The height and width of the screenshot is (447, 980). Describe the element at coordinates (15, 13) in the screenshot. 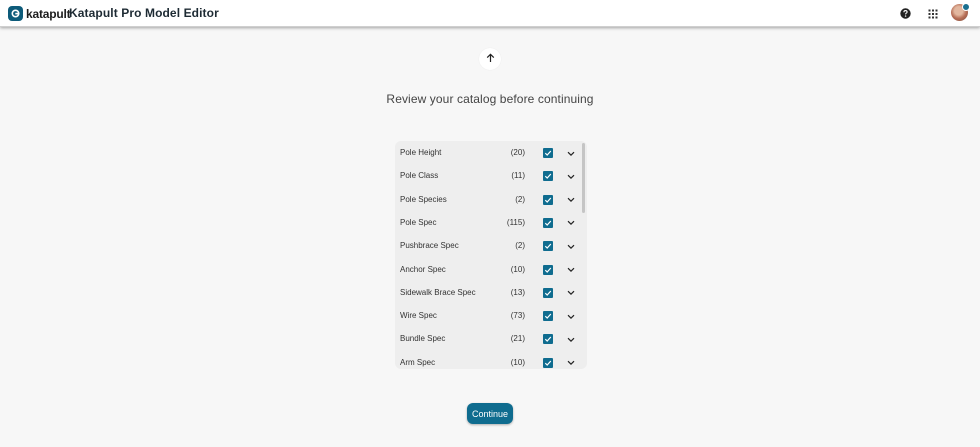

I see `katapult-logo-icon` at that location.